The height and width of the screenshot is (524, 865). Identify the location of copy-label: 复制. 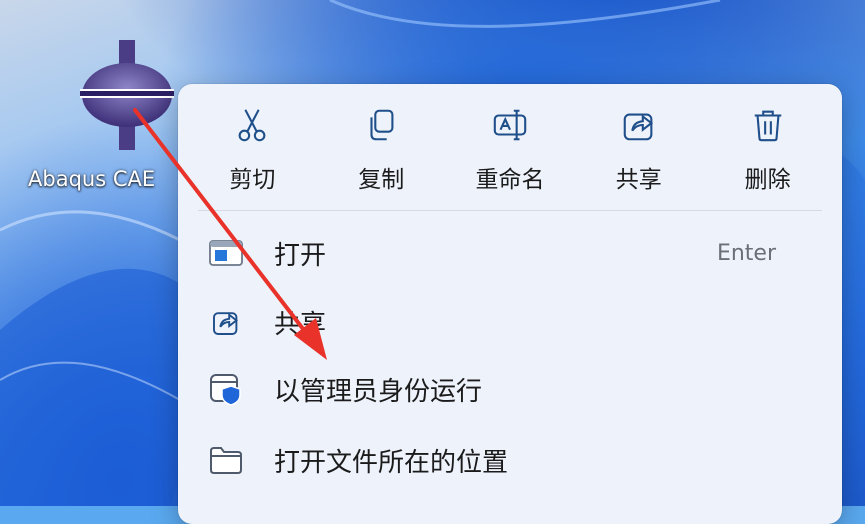
(381, 180).